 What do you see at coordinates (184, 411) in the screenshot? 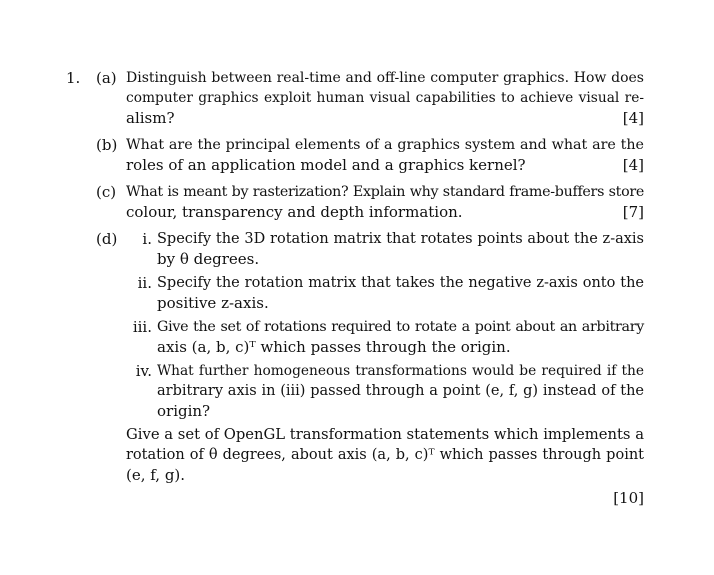
I see `subpart-iv-line-3: origin?` at bounding box center [184, 411].